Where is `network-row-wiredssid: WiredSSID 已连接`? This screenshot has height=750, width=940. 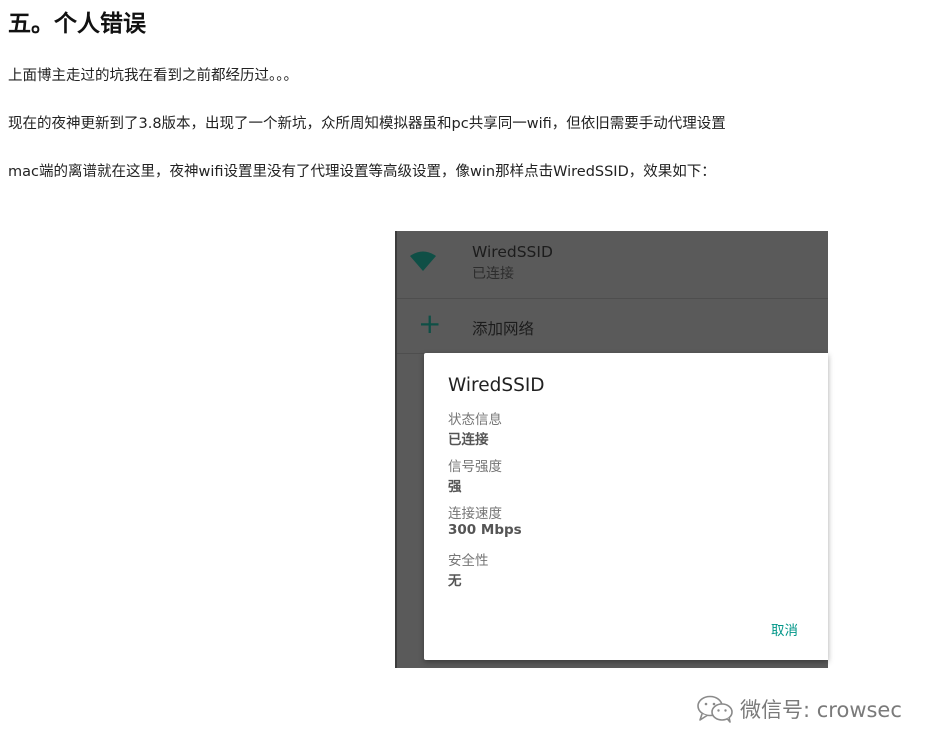 network-row-wiredssid: WiredSSID 已连接 is located at coordinates (612, 265).